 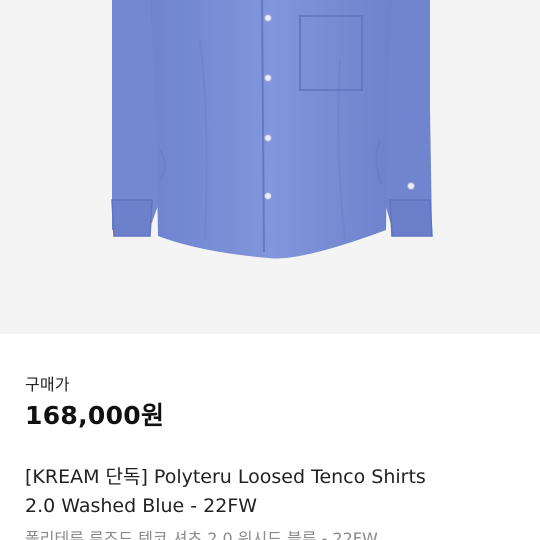 I want to click on price-label: 구매가, so click(x=47, y=384).